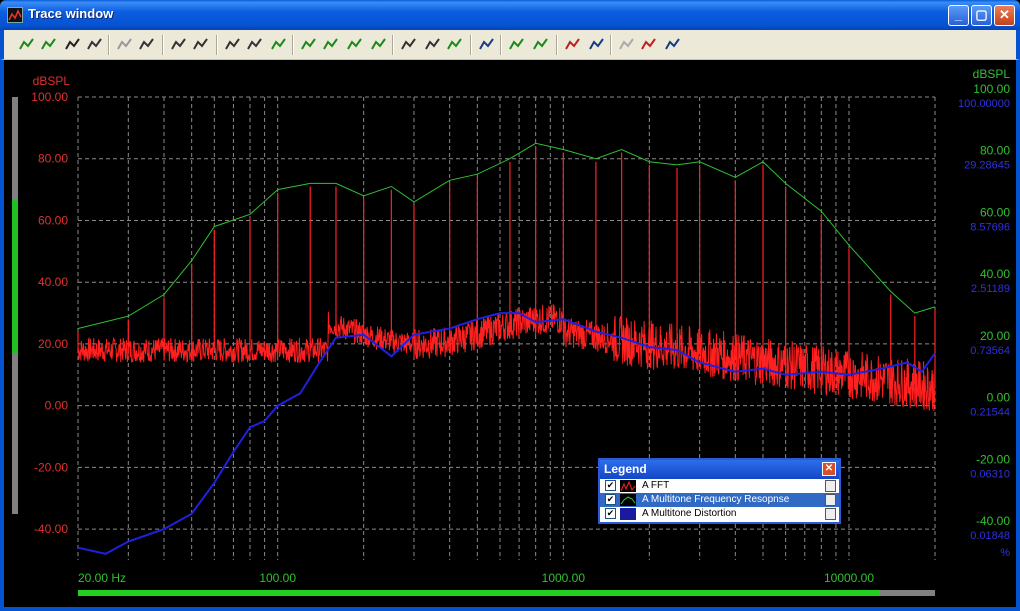 This screenshot has height=611, width=1020. Describe the element at coordinates (992, 74) in the screenshot. I see `right-axis-unit: dBSPL` at that location.